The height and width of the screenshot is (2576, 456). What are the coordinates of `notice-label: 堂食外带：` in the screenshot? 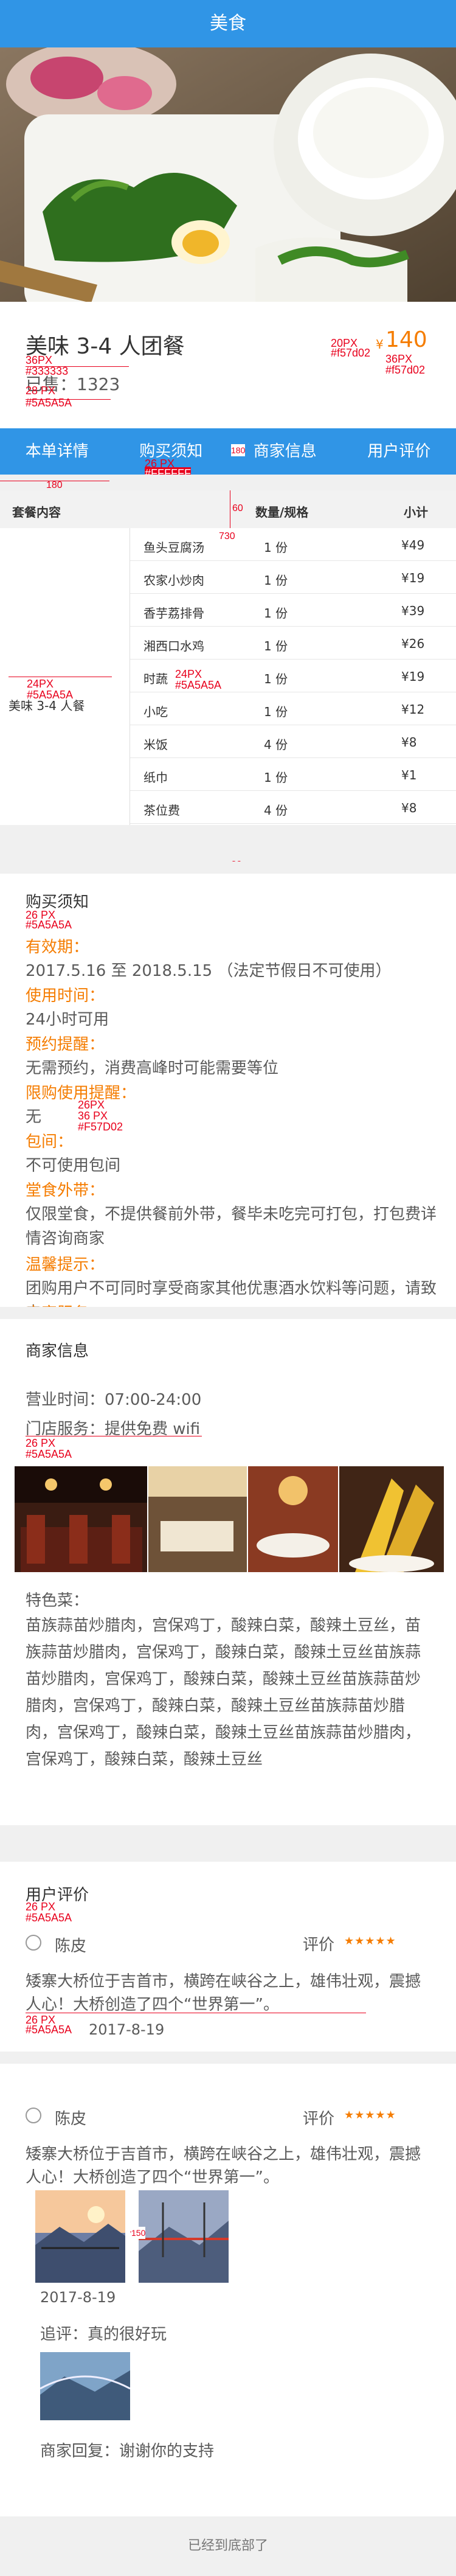 It's located at (65, 1191).